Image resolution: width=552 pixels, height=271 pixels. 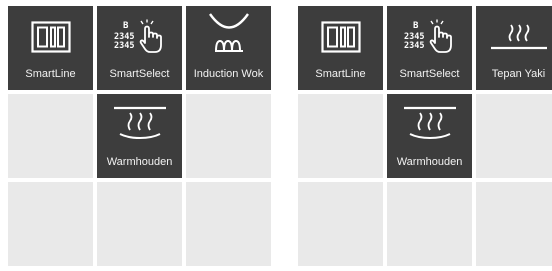 What do you see at coordinates (228, 33) in the screenshot?
I see `induction-wok-icon` at bounding box center [228, 33].